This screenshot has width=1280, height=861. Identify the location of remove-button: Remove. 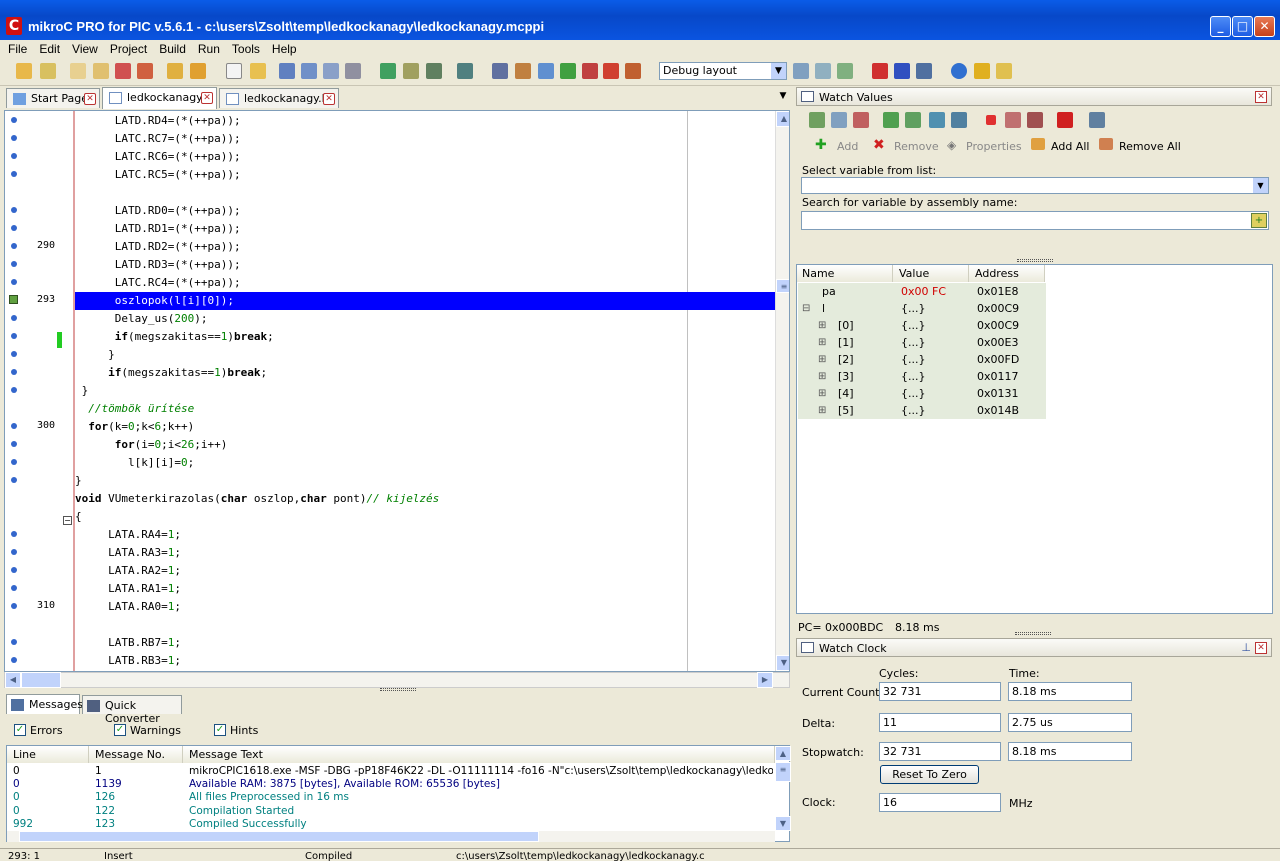
(916, 146).